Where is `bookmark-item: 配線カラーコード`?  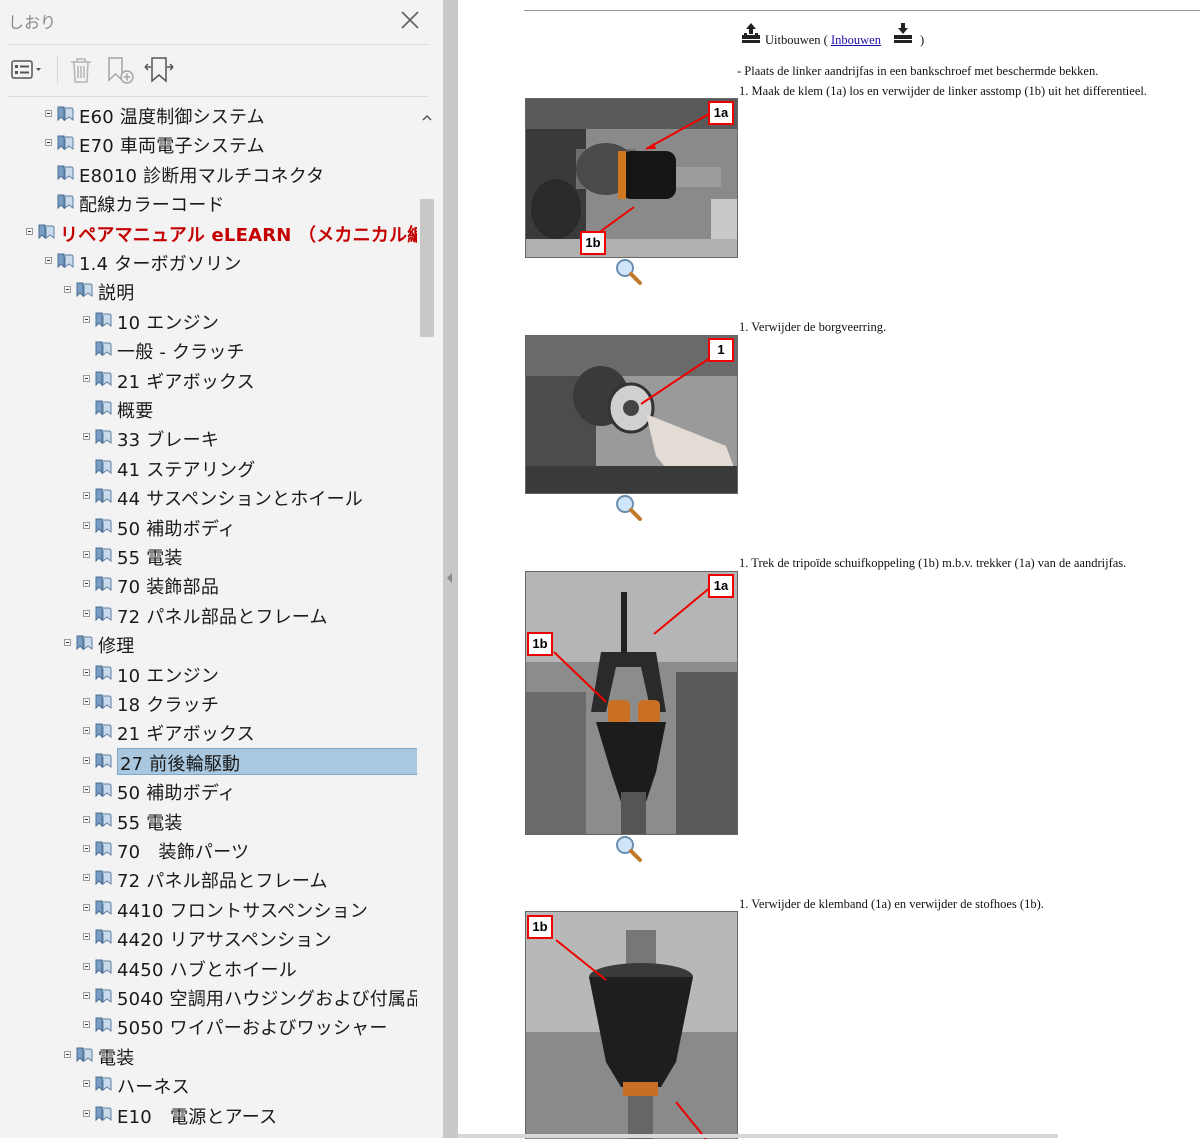
bookmark-item: 配線カラーコード is located at coordinates (208, 202).